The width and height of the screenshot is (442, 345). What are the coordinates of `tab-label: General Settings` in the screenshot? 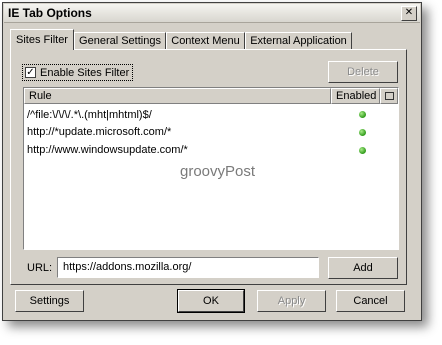 It's located at (120, 41).